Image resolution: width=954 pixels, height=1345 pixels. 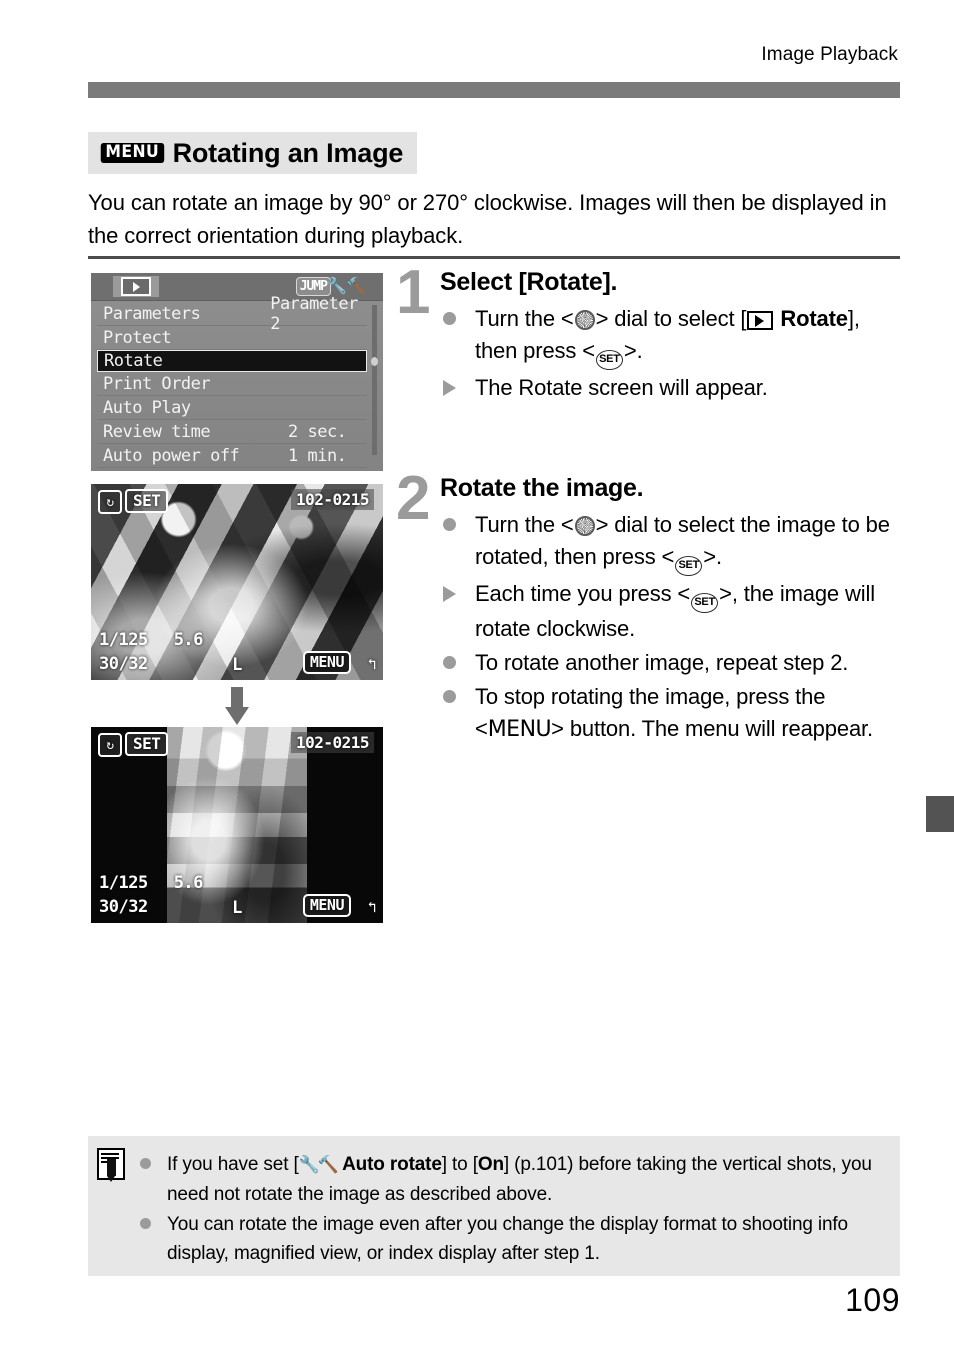 What do you see at coordinates (237, 908) in the screenshot?
I see `quality-indicator-after: L` at bounding box center [237, 908].